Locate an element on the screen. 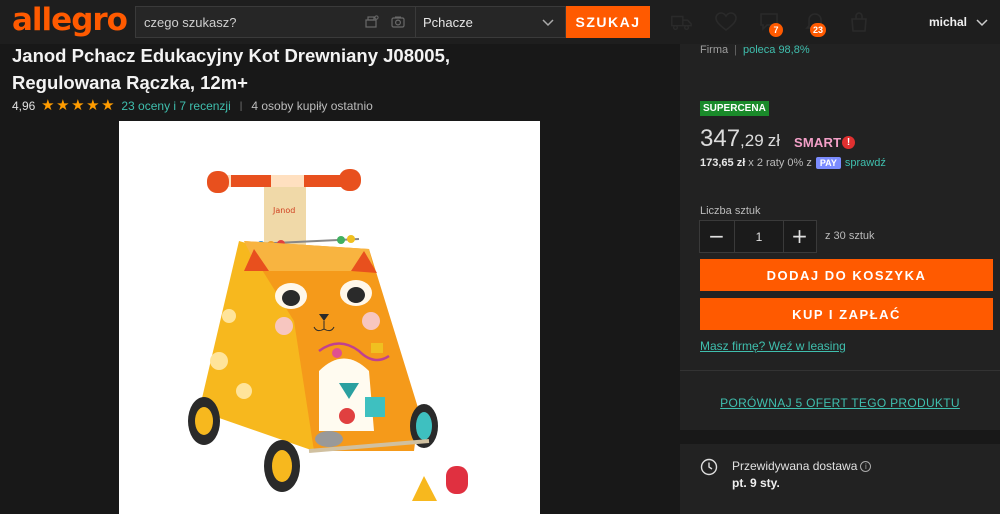 Image resolution: width=1000 pixels, height=514 pixels. barcode-icon is located at coordinates (398, 22).